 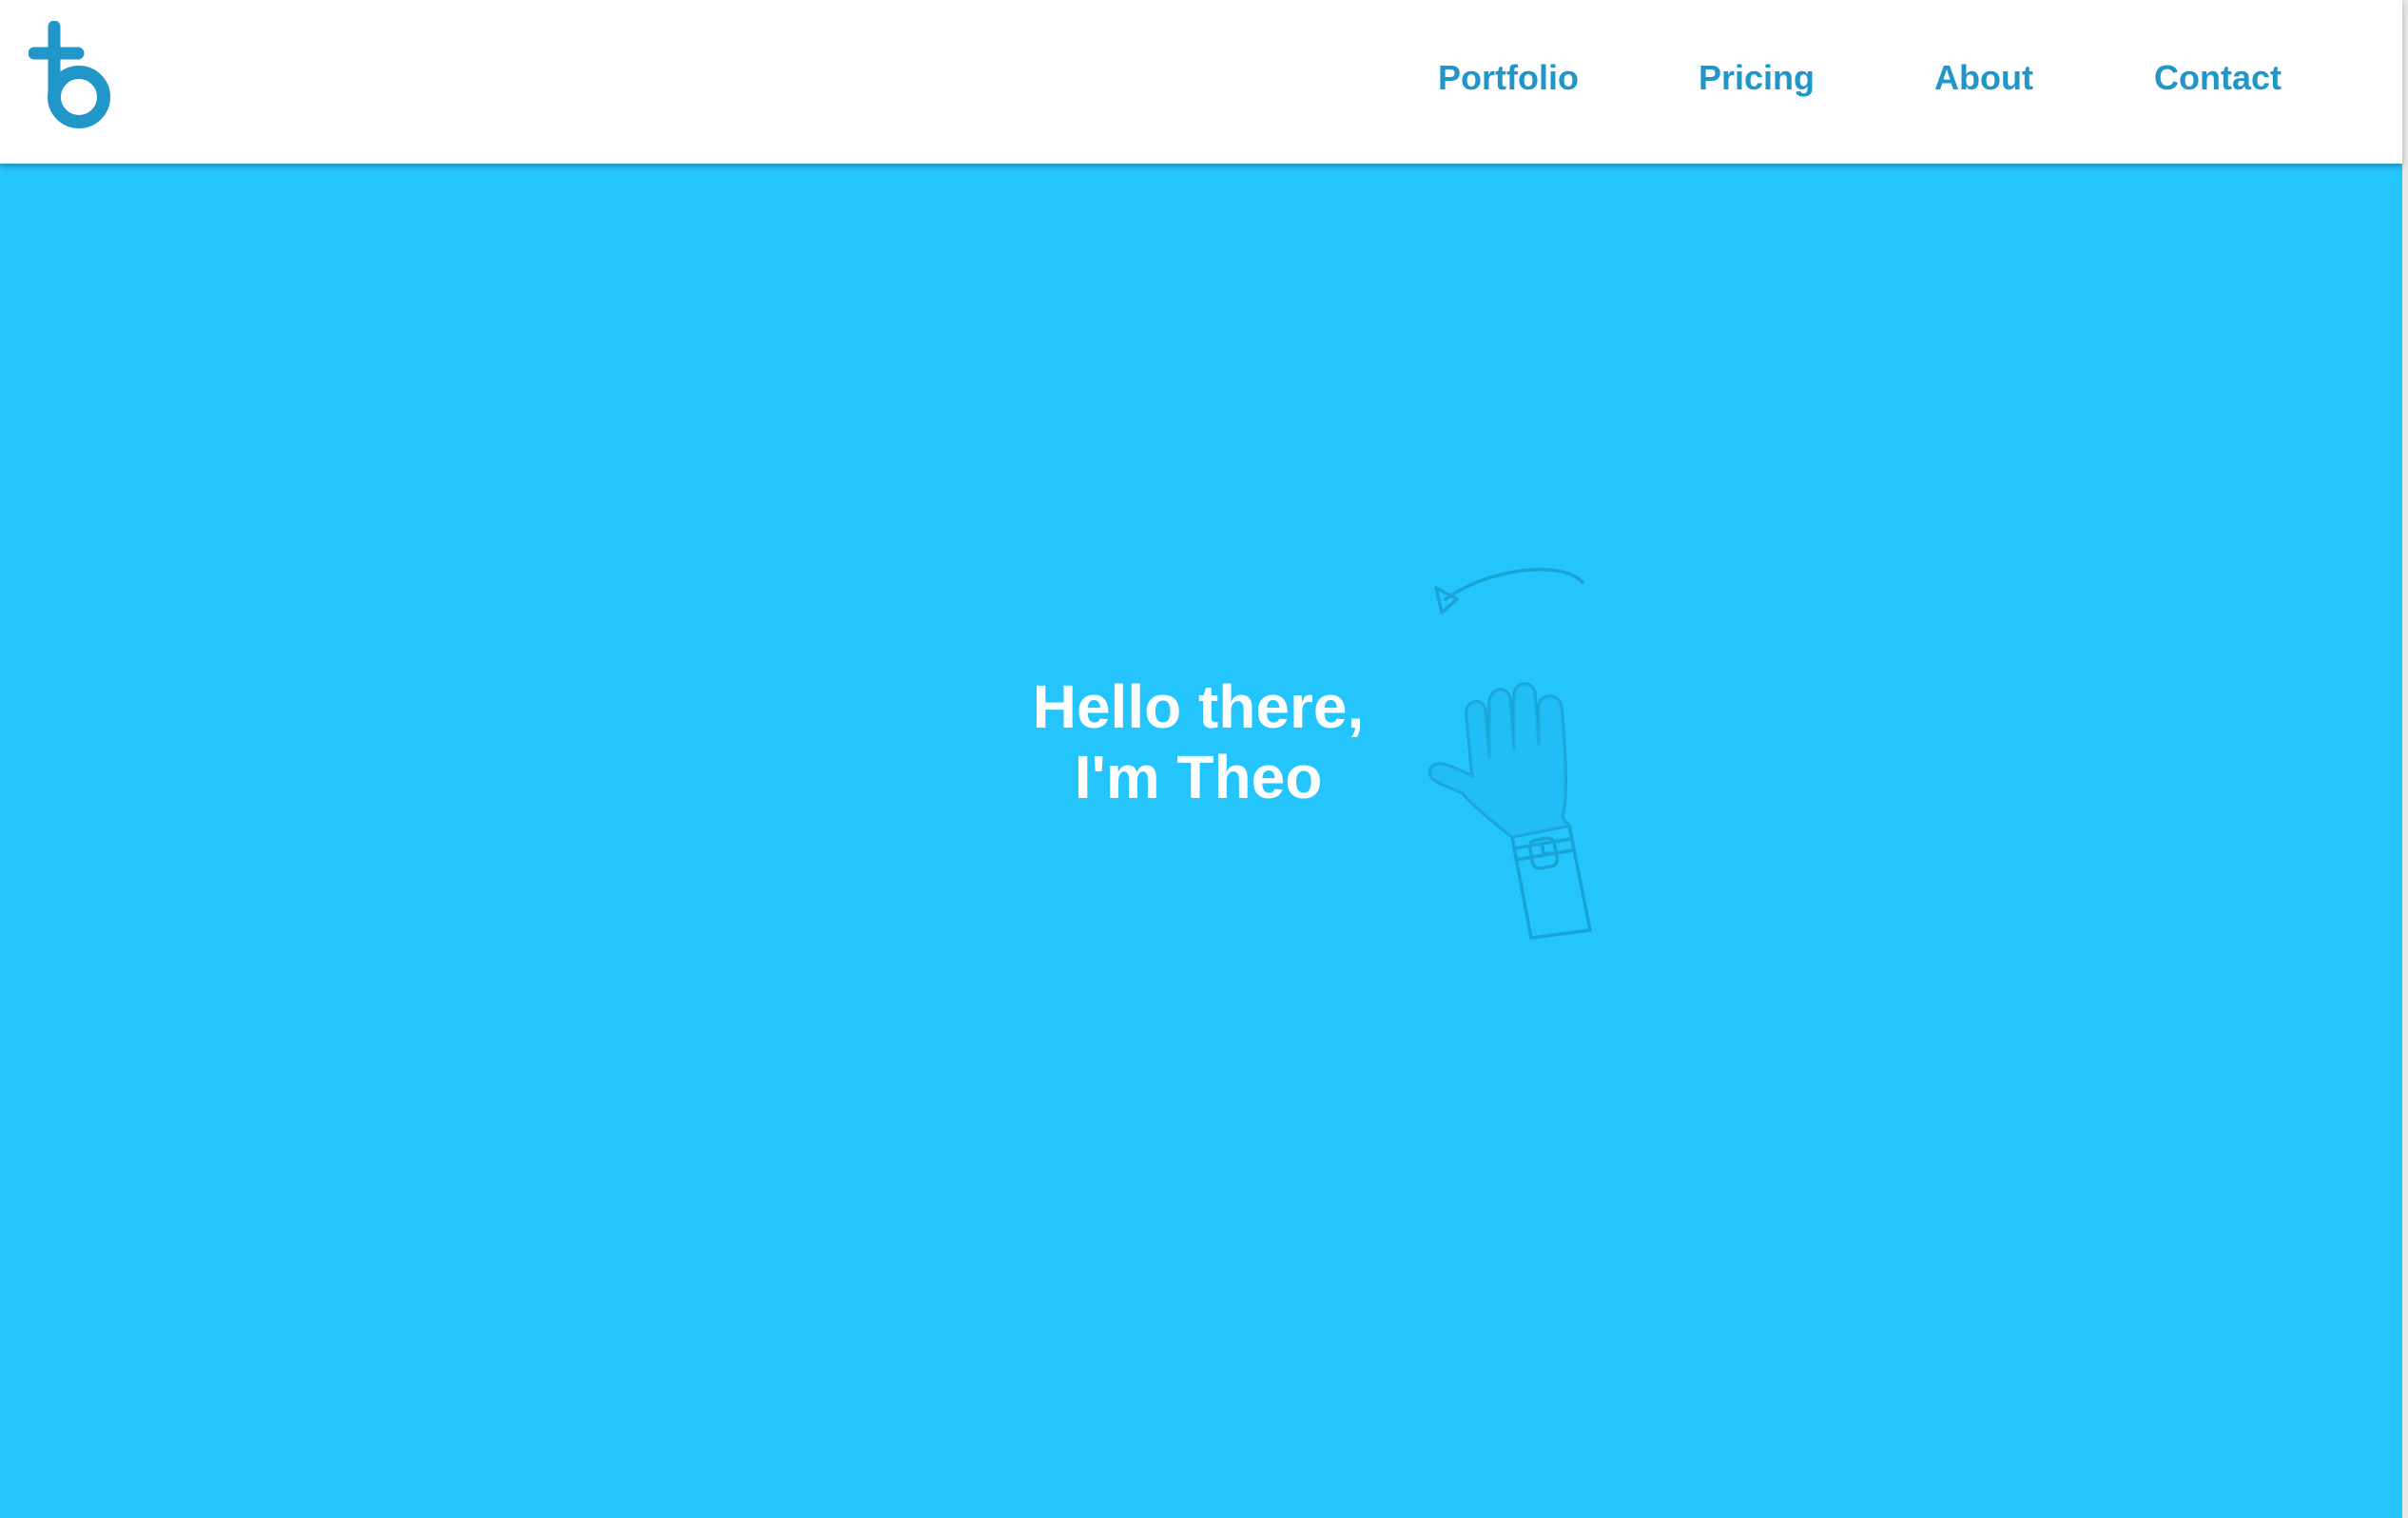 I want to click on main-nav: Portfolio Pricing About Contact, so click(x=1201, y=82).